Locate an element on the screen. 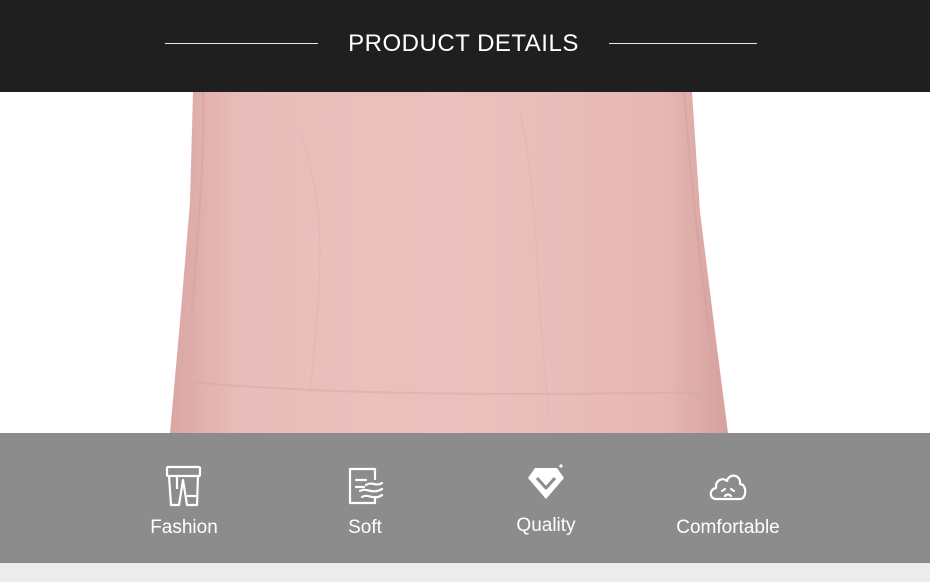 This screenshot has height=582, width=930. feature-label: Comfortable is located at coordinates (728, 527).